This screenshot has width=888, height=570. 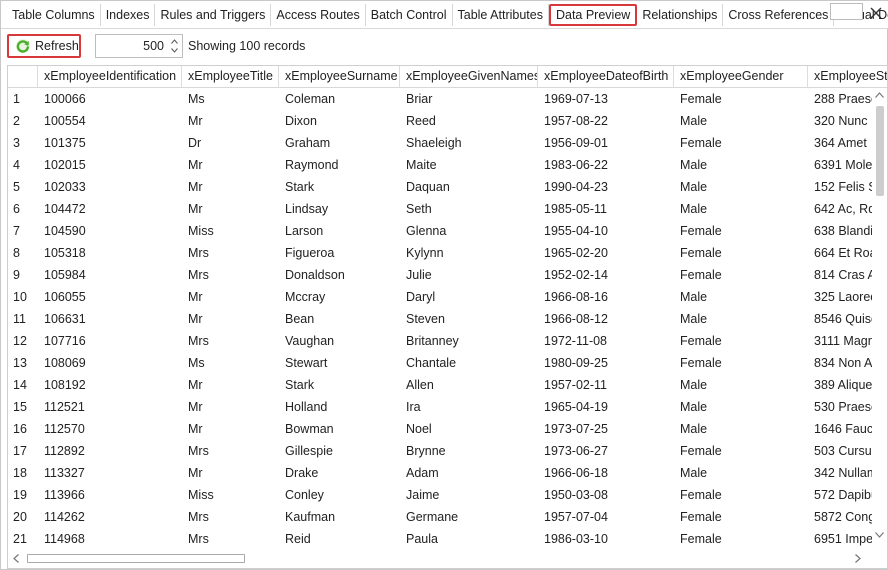 I want to click on table-cell: Brynne, so click(x=469, y=451).